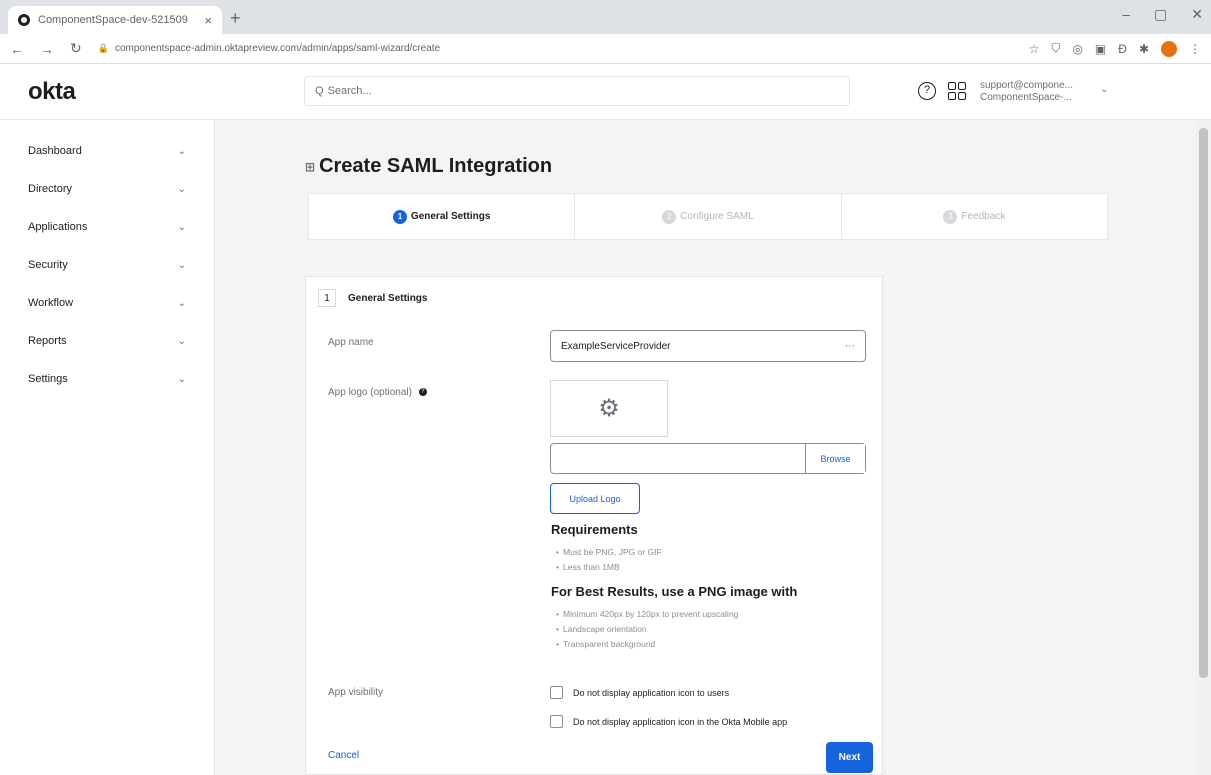  Describe the element at coordinates (609, 567) in the screenshot. I see `list-item: Less than 1MB` at that location.